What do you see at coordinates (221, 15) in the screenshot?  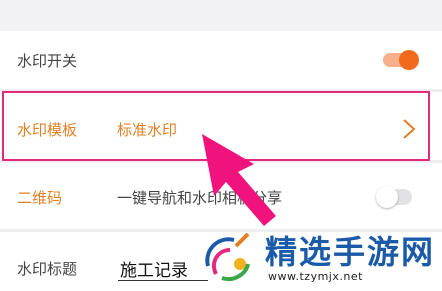 I see `top-strip` at bounding box center [221, 15].